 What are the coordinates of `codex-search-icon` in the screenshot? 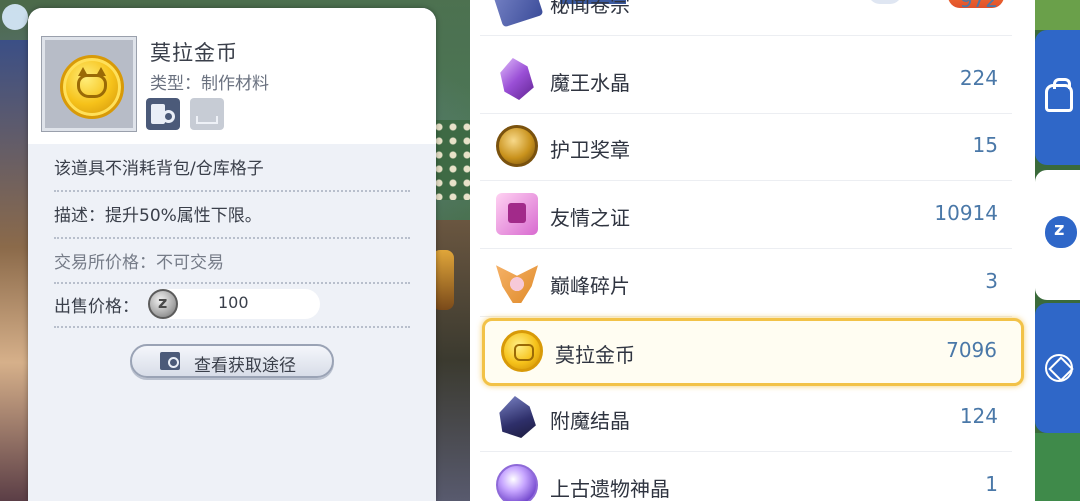 It's located at (170, 361).